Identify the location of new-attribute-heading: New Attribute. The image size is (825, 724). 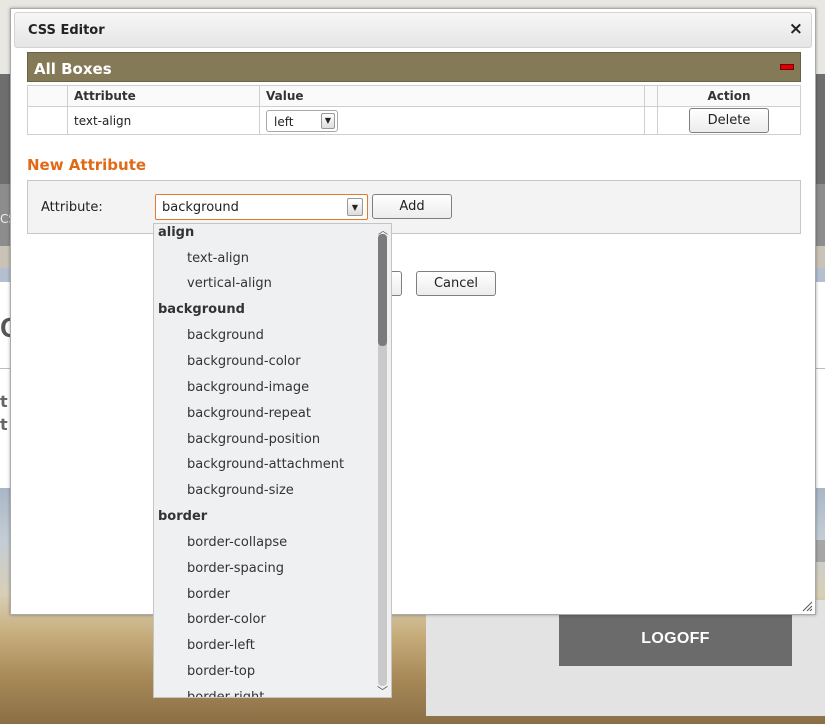
(87, 165).